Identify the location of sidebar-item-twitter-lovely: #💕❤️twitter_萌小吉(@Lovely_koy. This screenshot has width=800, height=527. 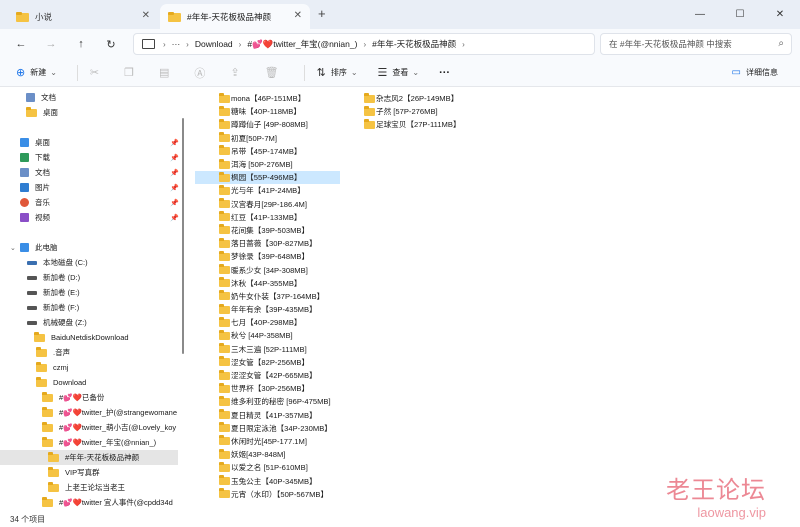
(109, 427).